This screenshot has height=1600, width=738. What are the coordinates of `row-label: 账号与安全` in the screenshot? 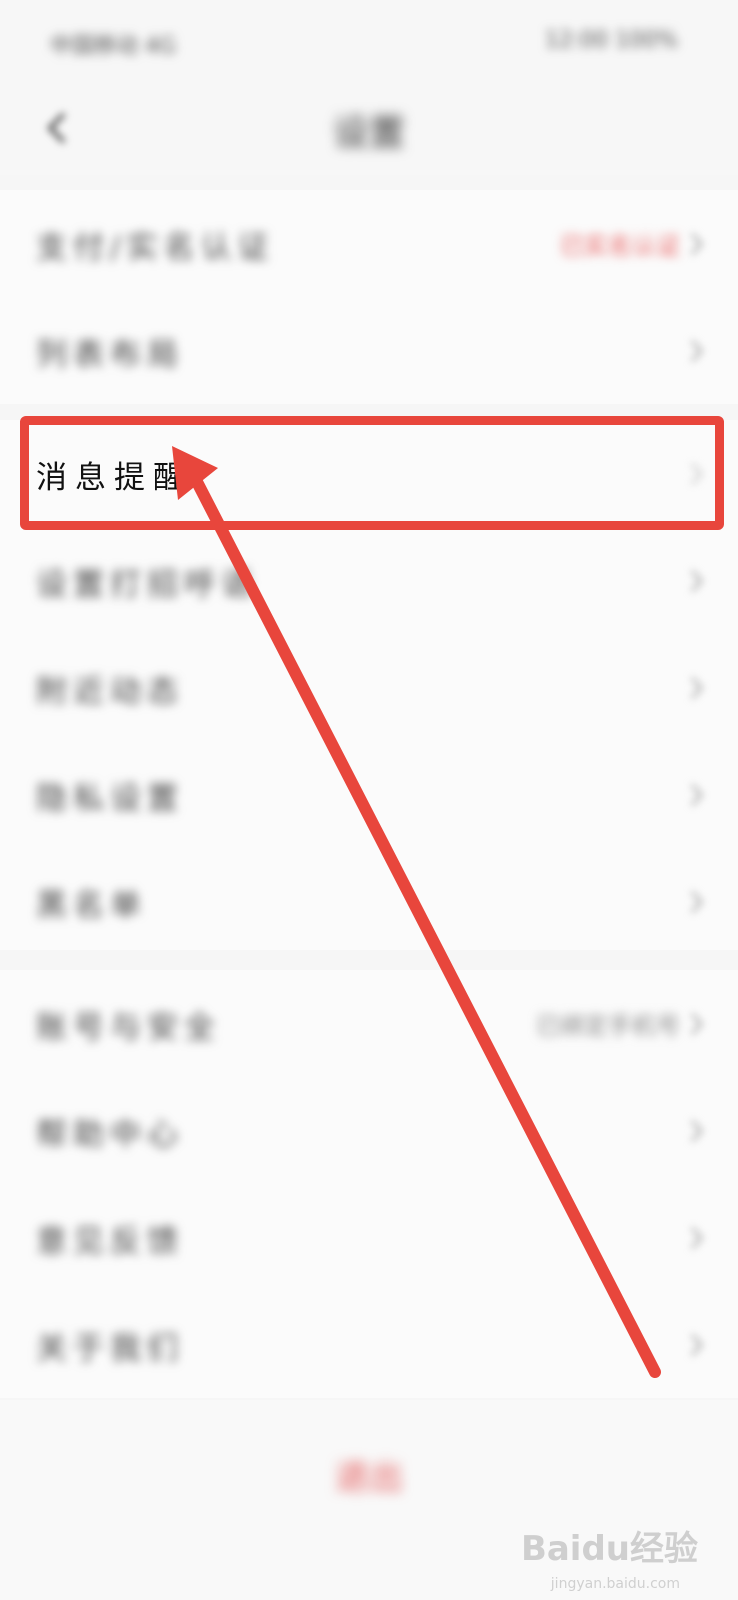 It's located at (128, 1028).